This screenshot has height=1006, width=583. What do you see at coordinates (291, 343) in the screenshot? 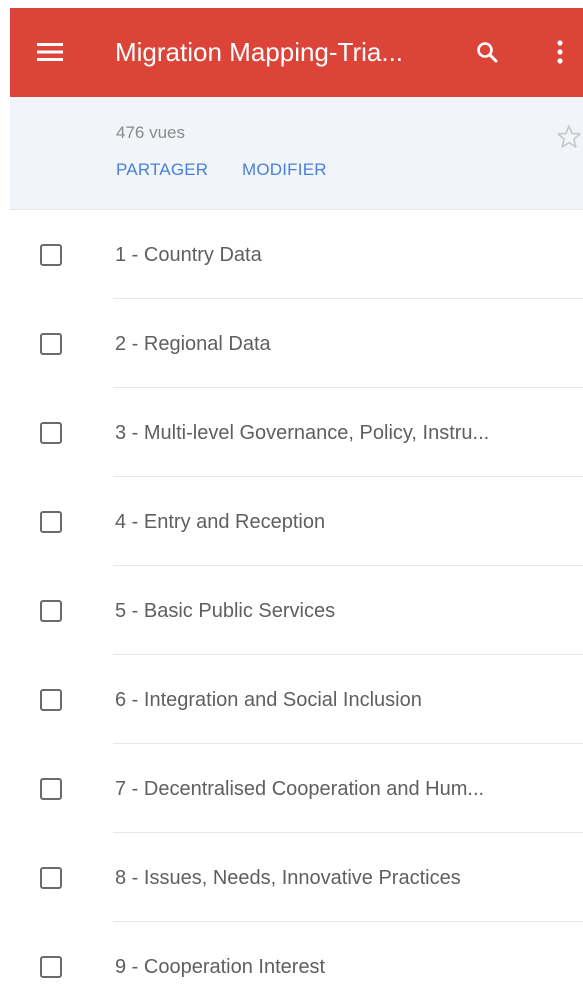
I see `list-item: 2 - Regional Data` at bounding box center [291, 343].